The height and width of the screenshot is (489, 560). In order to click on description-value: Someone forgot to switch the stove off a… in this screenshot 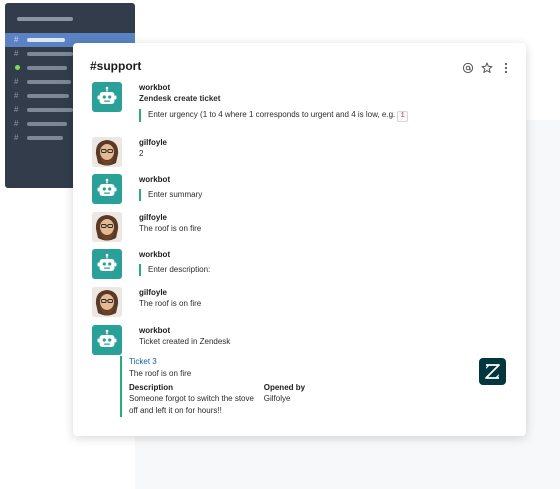, I will do `click(191, 404)`.